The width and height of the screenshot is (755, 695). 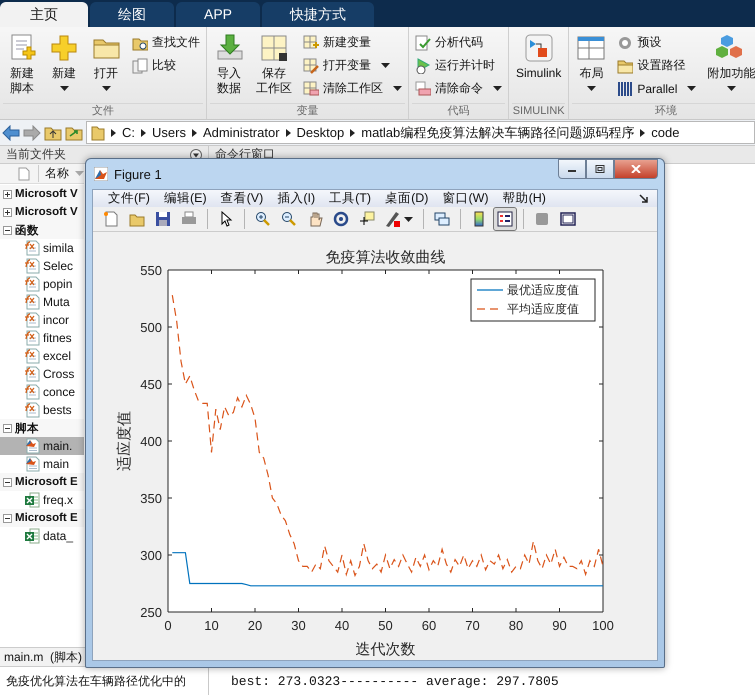 What do you see at coordinates (572, 169) in the screenshot?
I see `minimize-button` at bounding box center [572, 169].